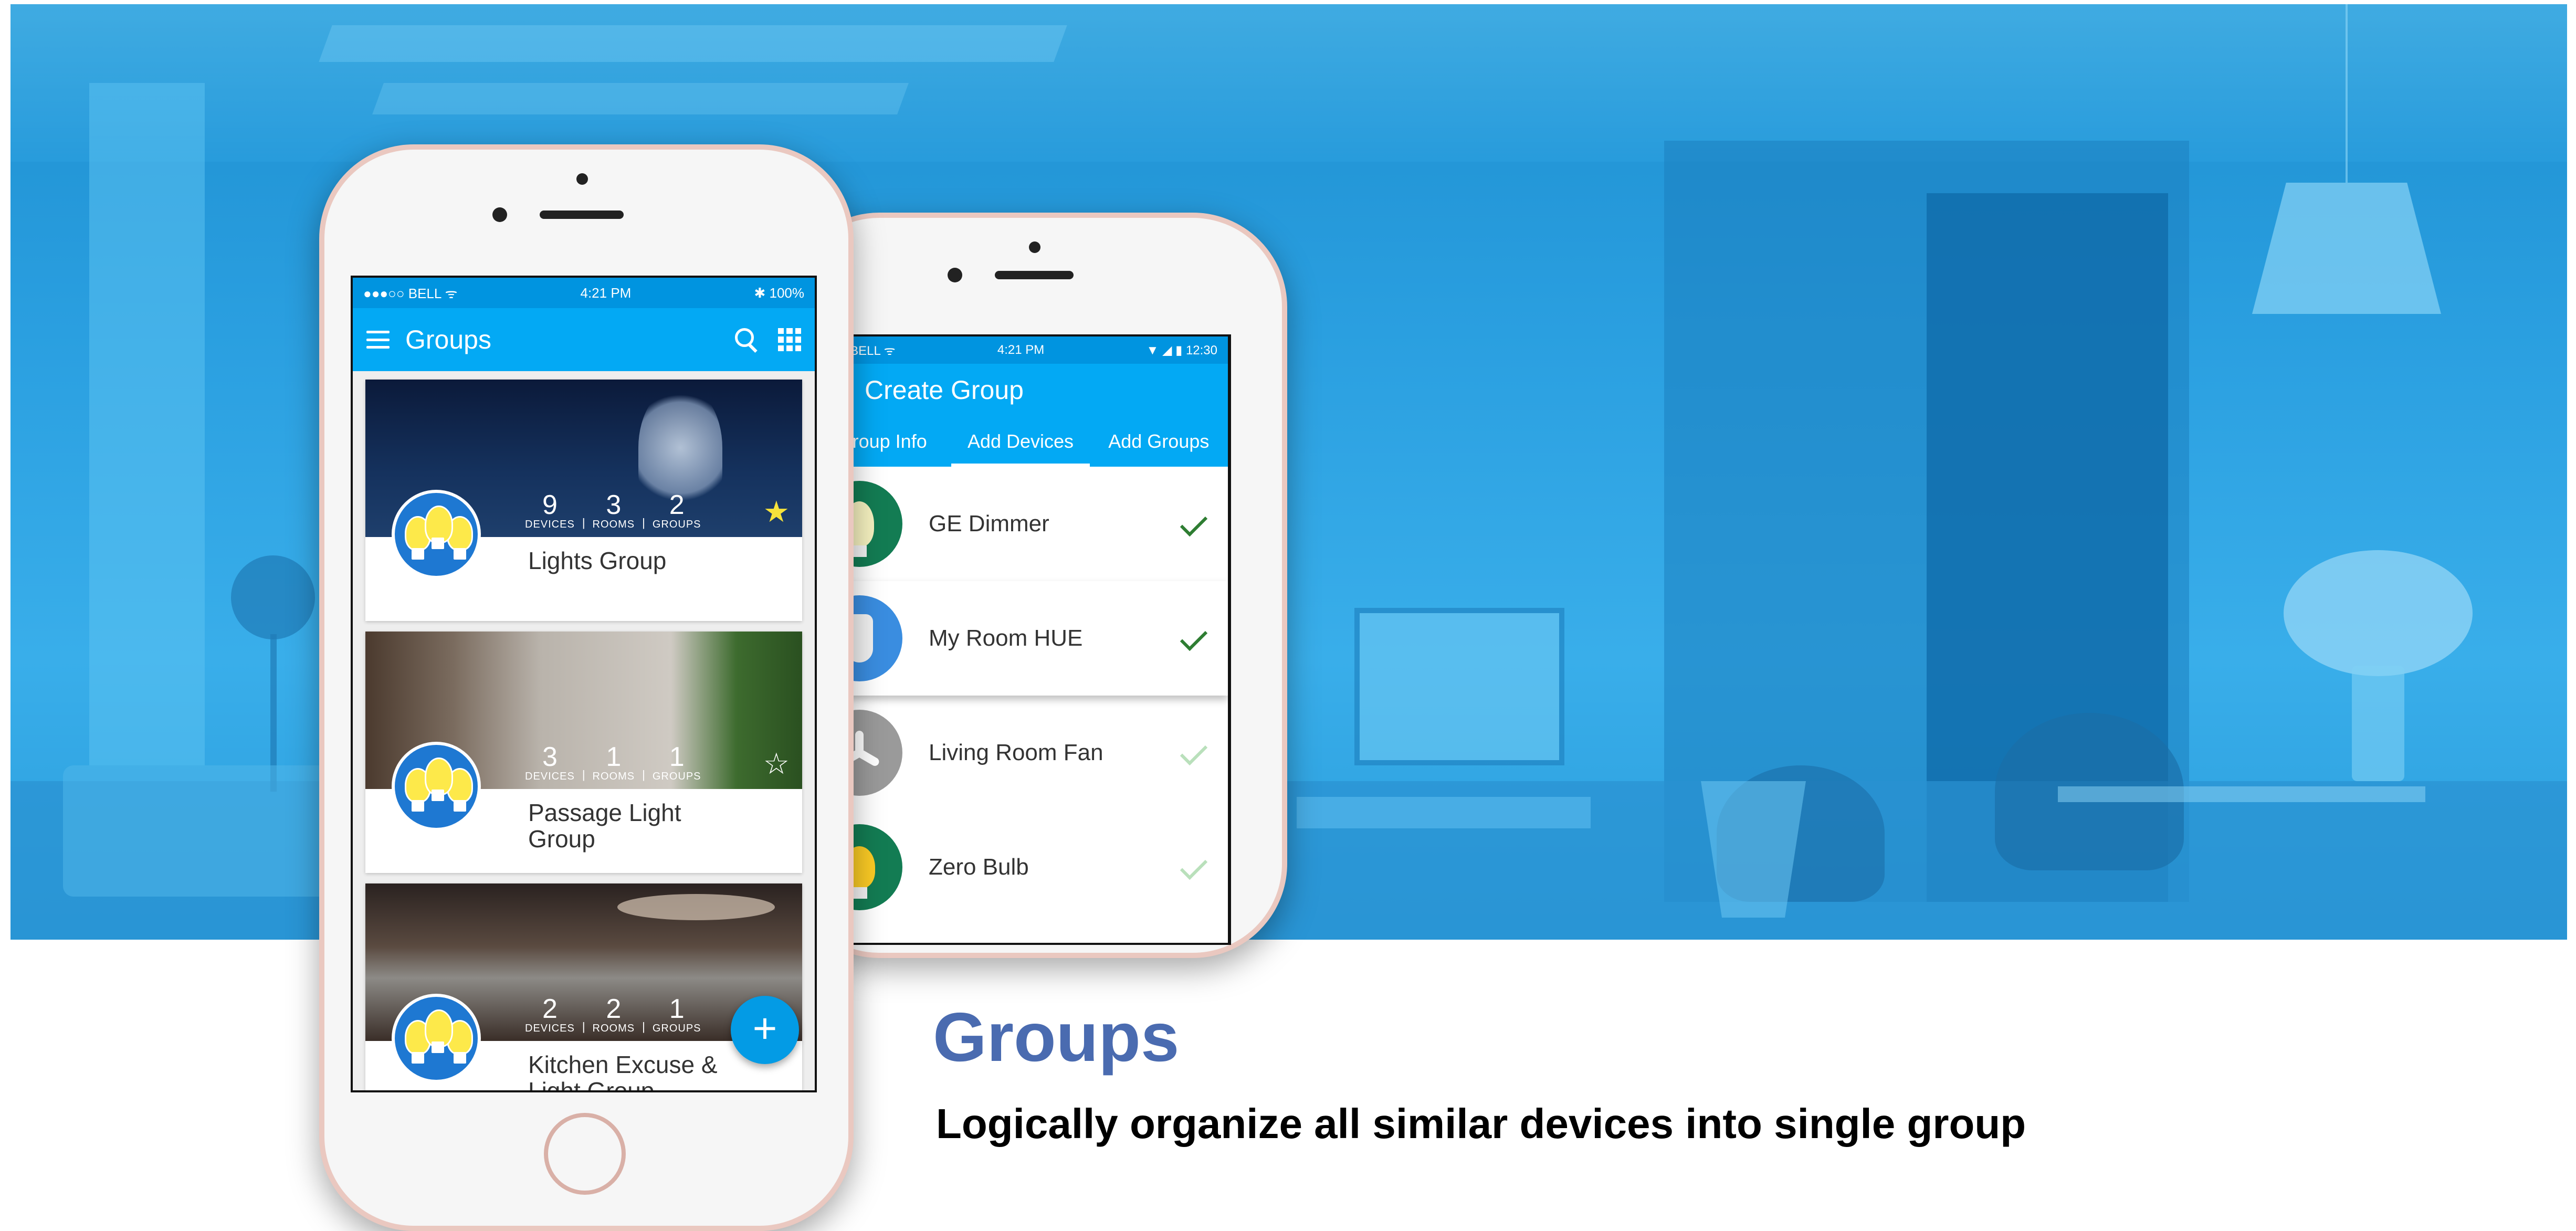  I want to click on menu-icon, so click(378, 340).